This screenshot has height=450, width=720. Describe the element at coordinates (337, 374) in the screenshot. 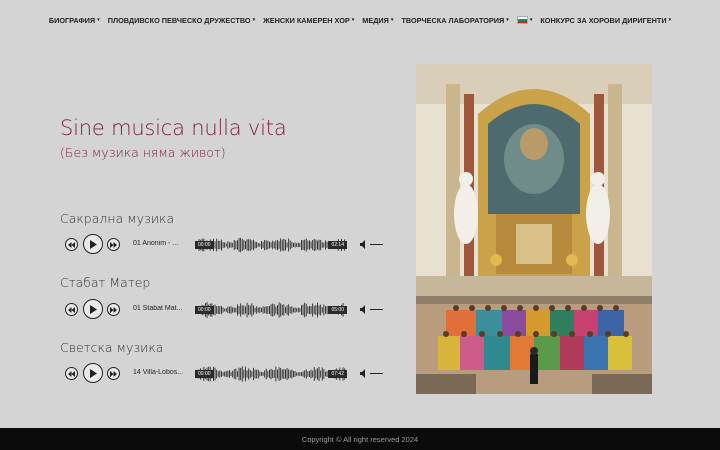

I see `duration: 07:42` at that location.